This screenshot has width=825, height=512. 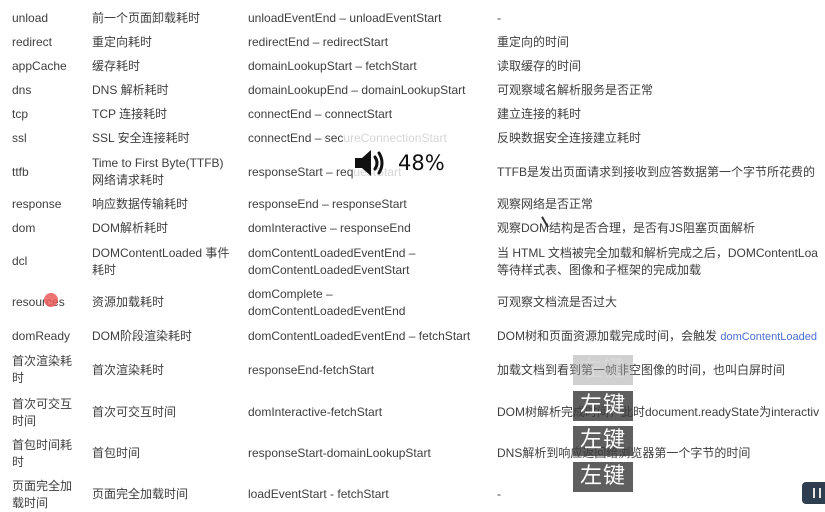 I want to click on metric-formula: domInteractive-fetchStart, so click(x=315, y=412).